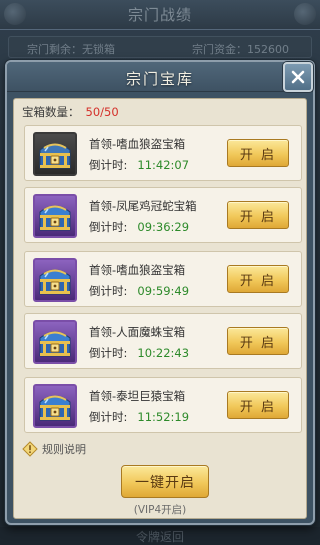 This screenshot has width=320, height=545. What do you see at coordinates (137, 332) in the screenshot?
I see `chest-name: 首领-人面魔蛛宝箱` at bounding box center [137, 332].